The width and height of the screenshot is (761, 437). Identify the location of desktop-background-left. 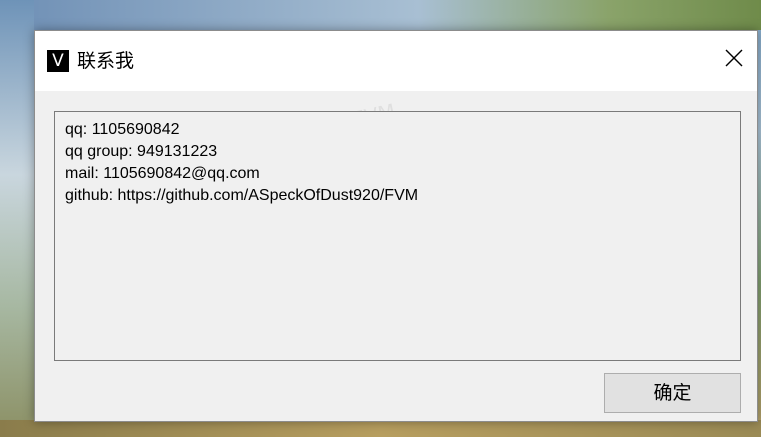
(17, 218).